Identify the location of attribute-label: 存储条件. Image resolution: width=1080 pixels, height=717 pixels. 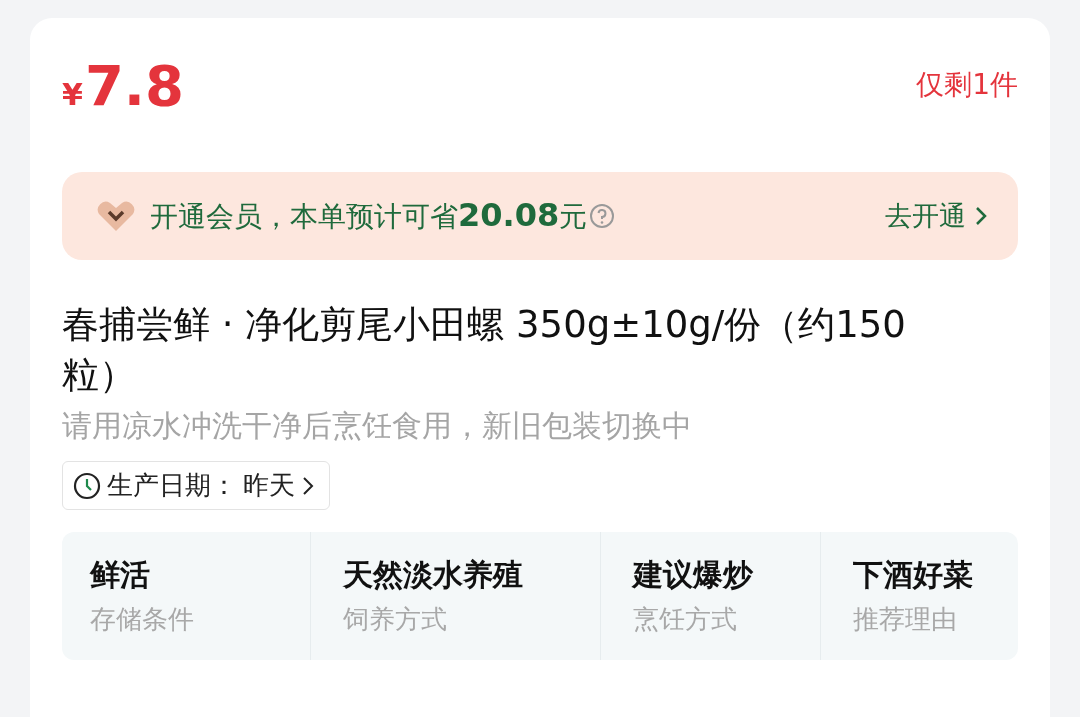
(142, 619).